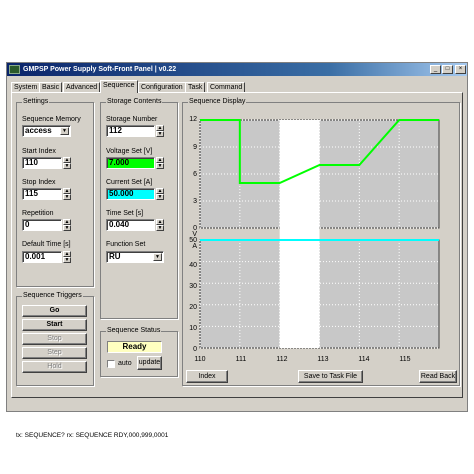 Image resolution: width=474 pixels, height=474 pixels. Describe the element at coordinates (149, 363) in the screenshot. I see `update-button: update` at that location.